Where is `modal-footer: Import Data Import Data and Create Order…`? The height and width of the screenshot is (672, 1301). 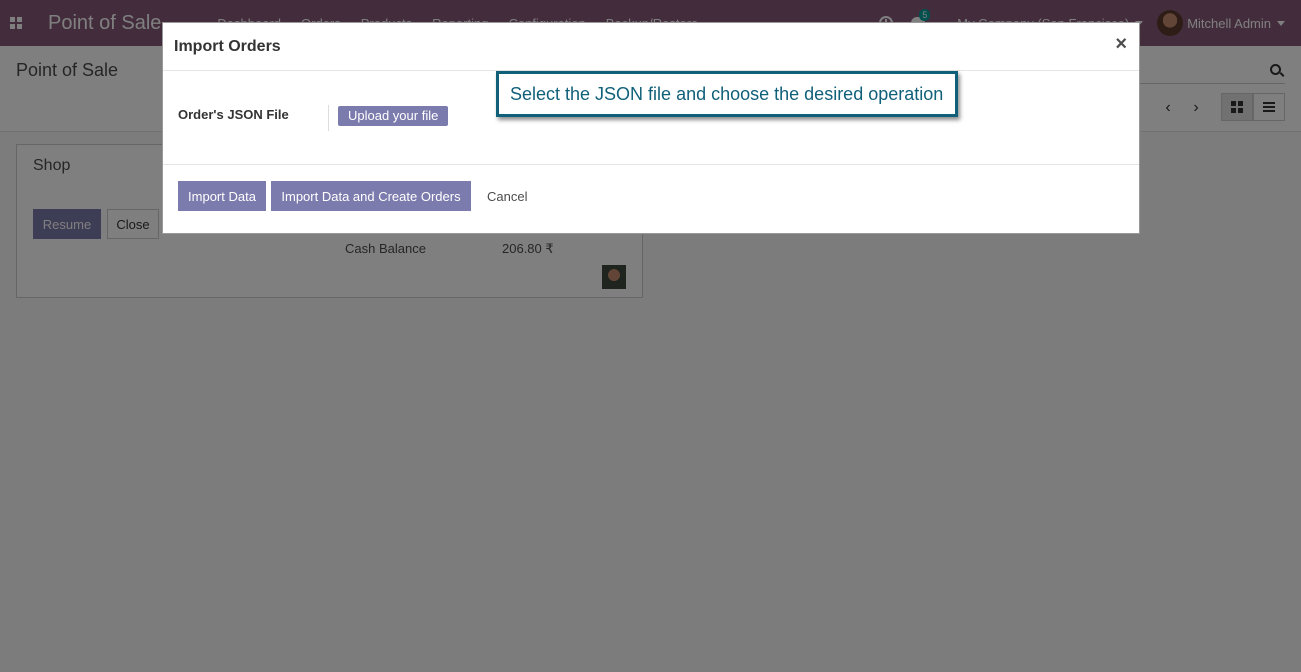
modal-footer: Import Data Import Data and Create Order… is located at coordinates (651, 199).